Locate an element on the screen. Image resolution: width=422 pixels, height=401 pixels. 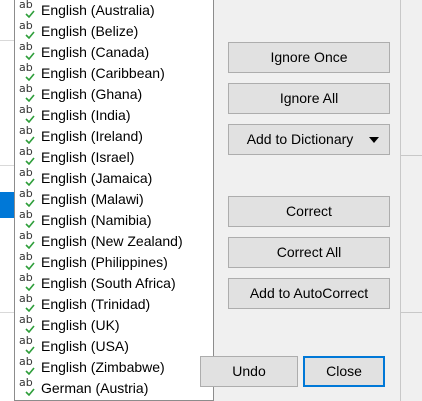
language-list-item: ab English (Belize) is located at coordinates (114, 31).